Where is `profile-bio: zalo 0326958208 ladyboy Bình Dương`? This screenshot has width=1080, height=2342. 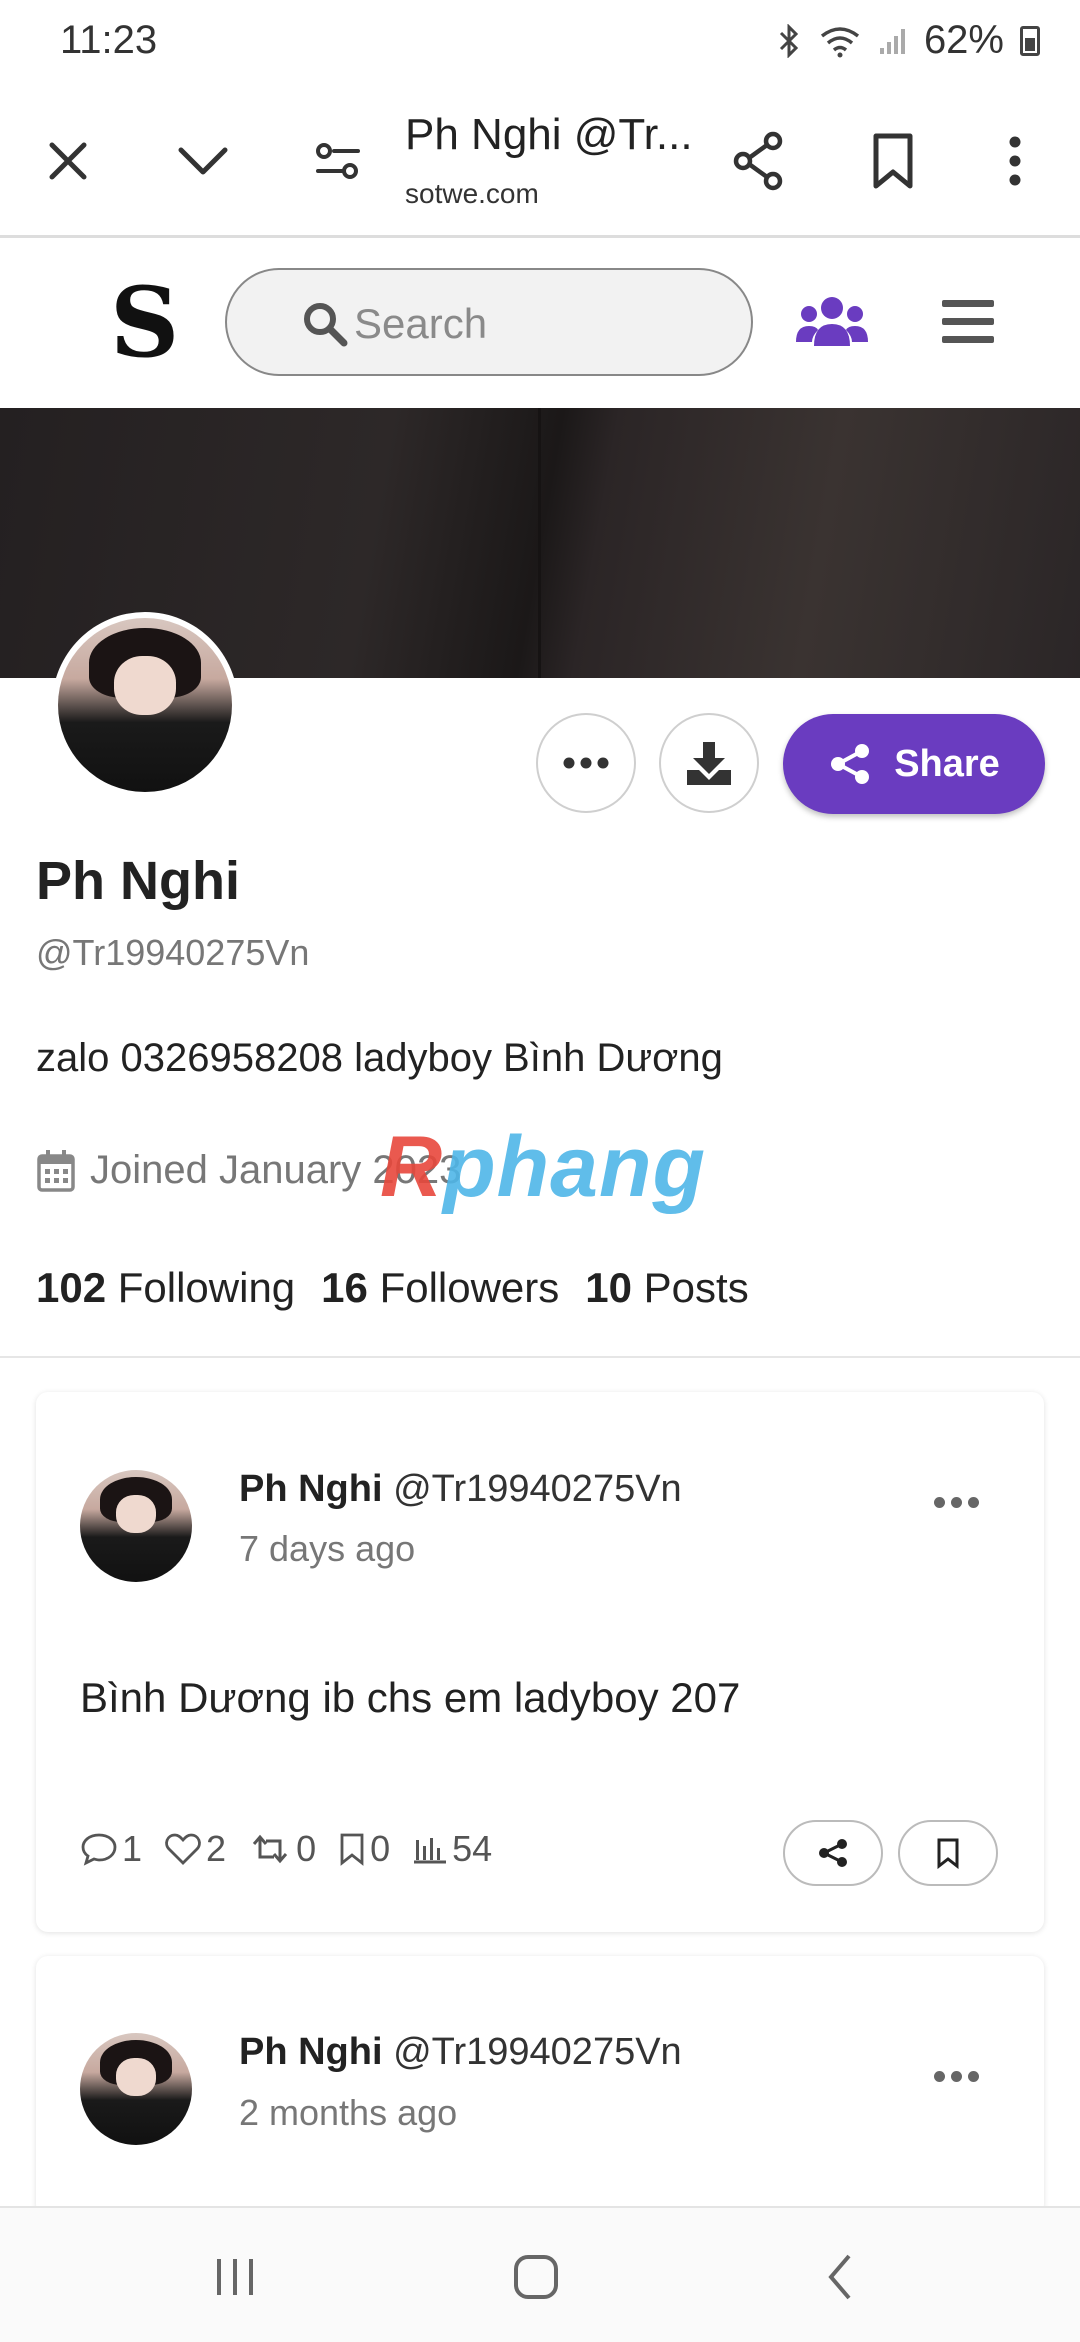 profile-bio: zalo 0326958208 ladyboy Bình Dương is located at coordinates (379, 1058).